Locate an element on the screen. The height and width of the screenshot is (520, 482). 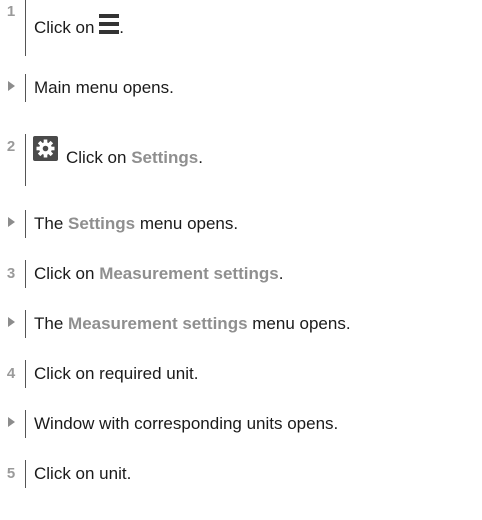
result-text: Window with corresponding units opens. is located at coordinates (186, 423).